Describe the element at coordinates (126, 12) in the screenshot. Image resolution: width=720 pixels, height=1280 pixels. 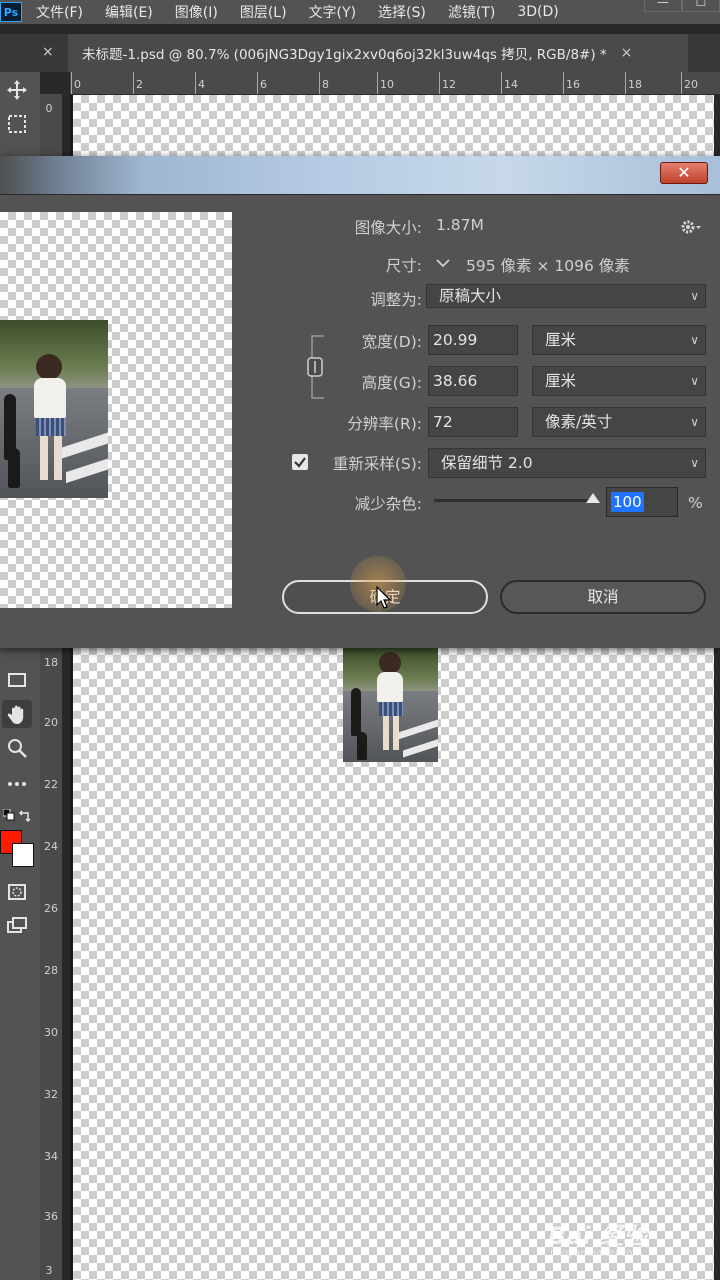
I see `menu-edit: 编辑(E)` at that location.